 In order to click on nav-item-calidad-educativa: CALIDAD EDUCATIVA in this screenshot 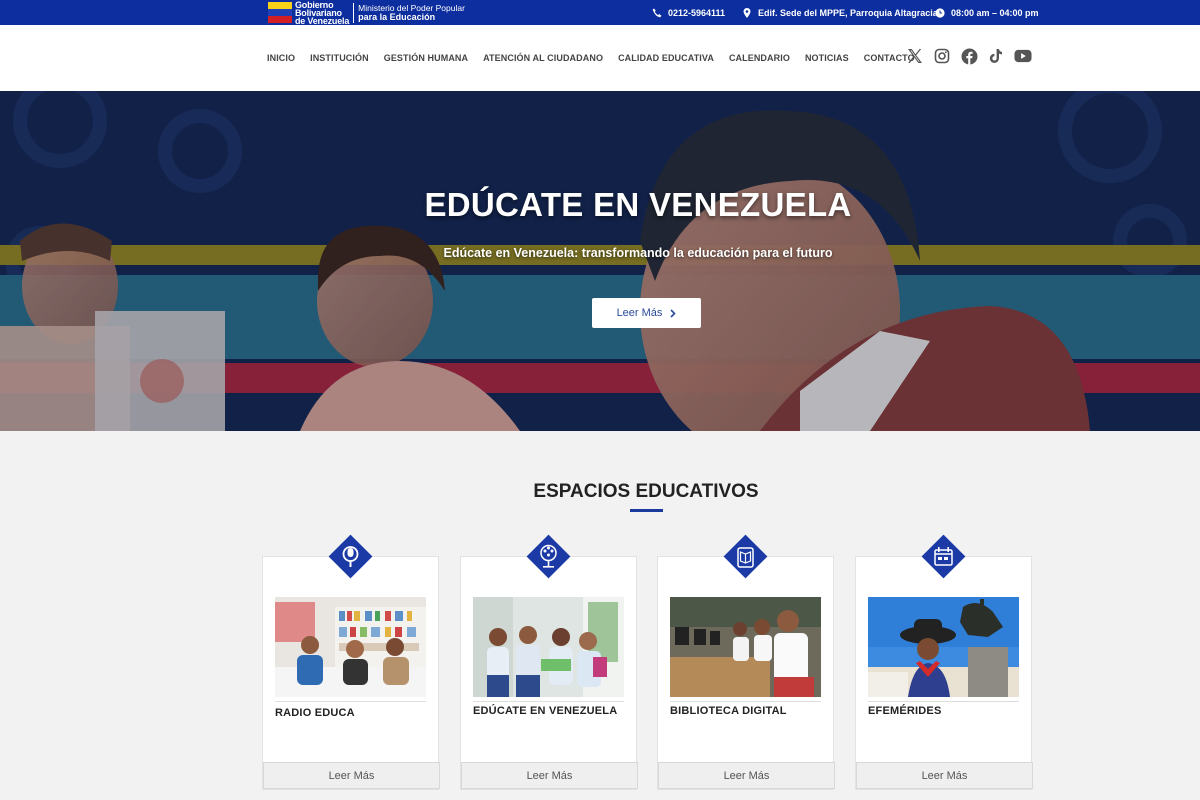, I will do `click(666, 58)`.